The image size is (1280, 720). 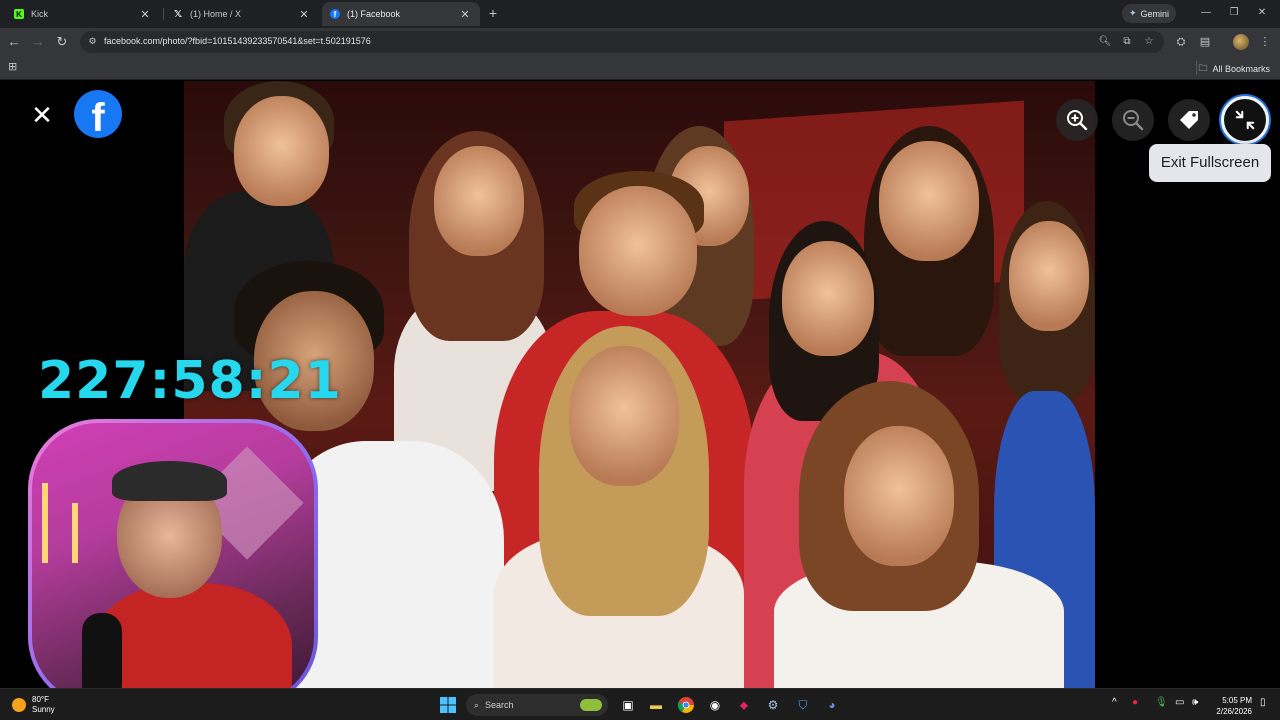 What do you see at coordinates (62, 42) in the screenshot?
I see `reload-icon: ↻` at bounding box center [62, 42].